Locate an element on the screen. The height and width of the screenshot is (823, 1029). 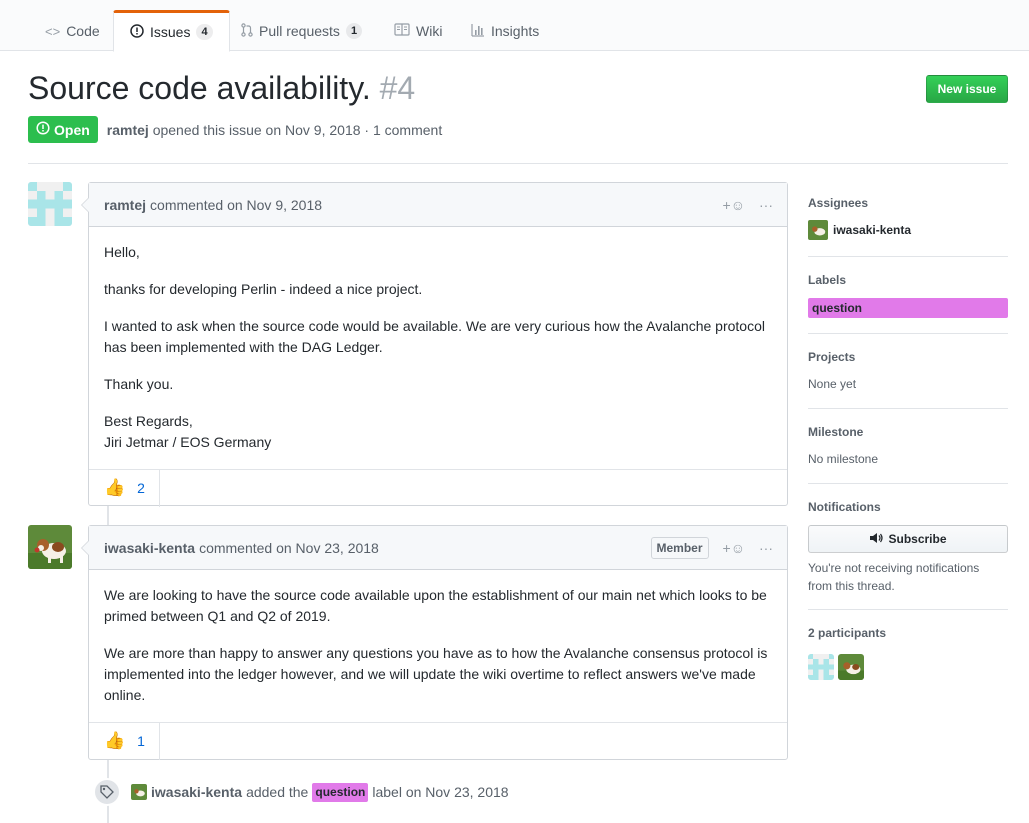
reactions-bar: 👍 1 is located at coordinates (438, 741).